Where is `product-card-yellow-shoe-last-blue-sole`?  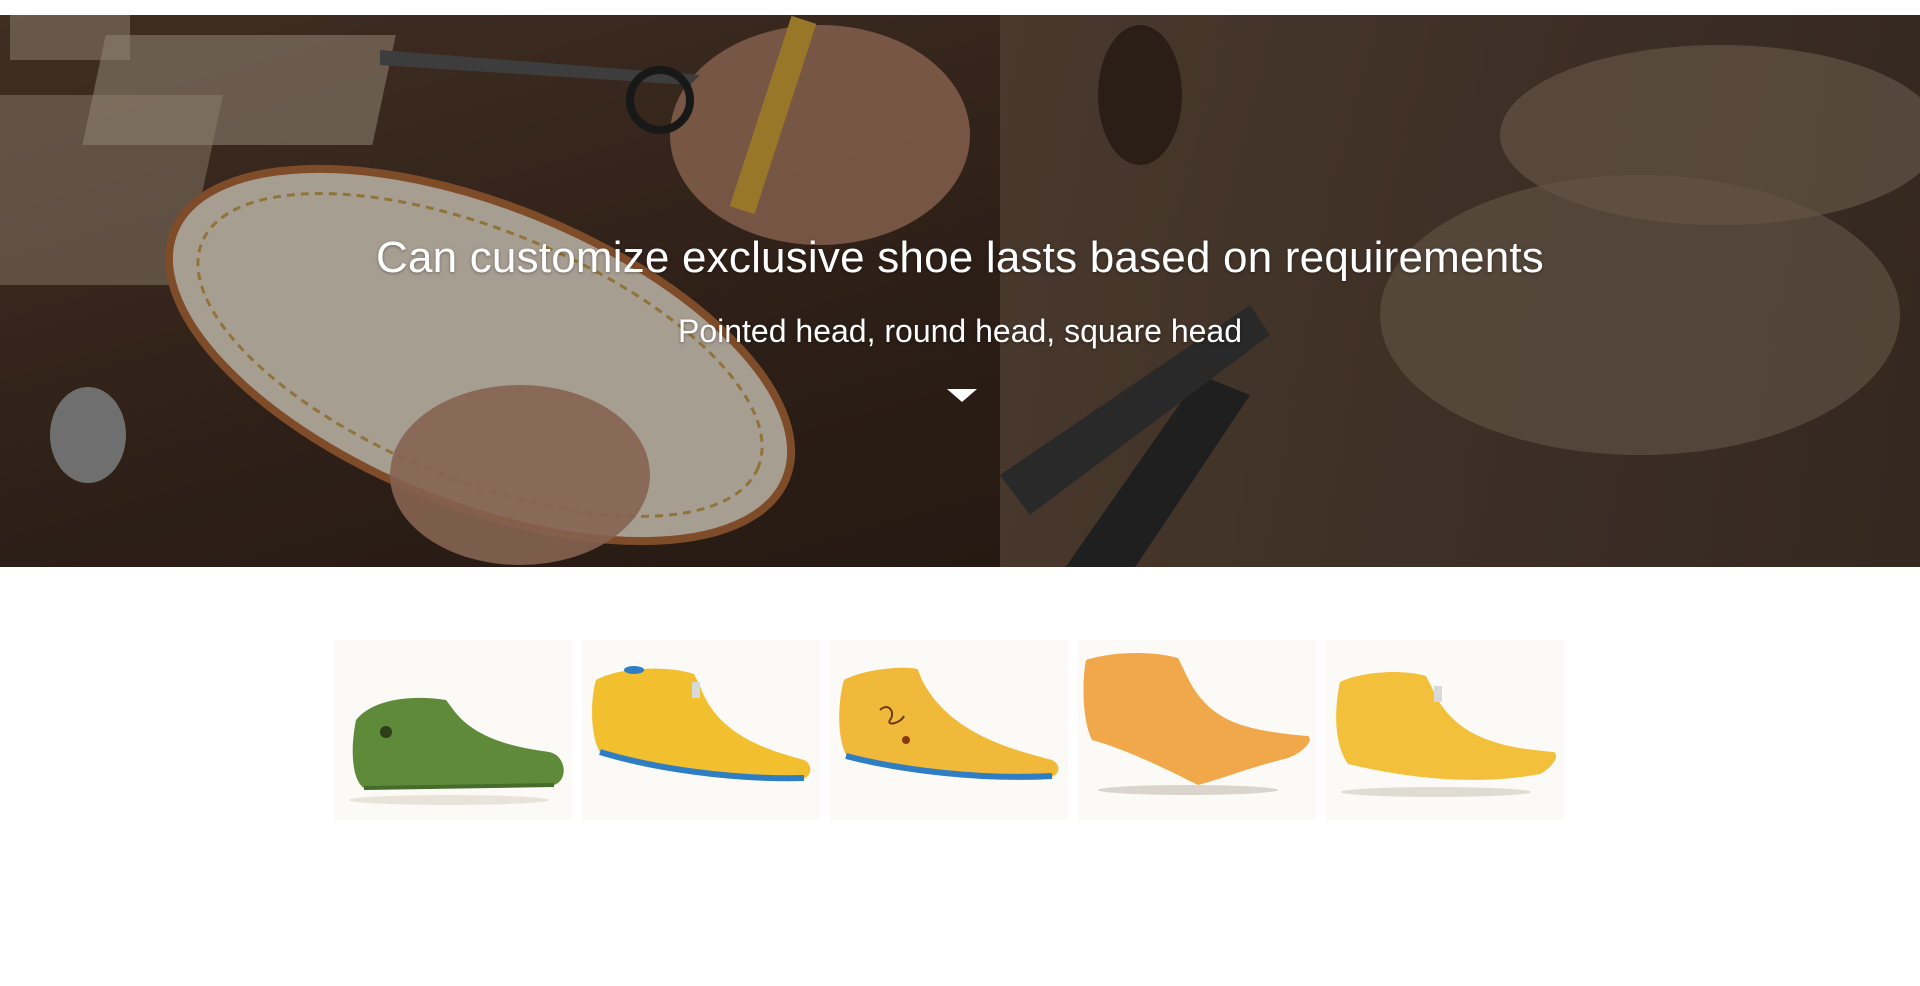
product-card-yellow-shoe-last-blue-sole is located at coordinates (701, 730).